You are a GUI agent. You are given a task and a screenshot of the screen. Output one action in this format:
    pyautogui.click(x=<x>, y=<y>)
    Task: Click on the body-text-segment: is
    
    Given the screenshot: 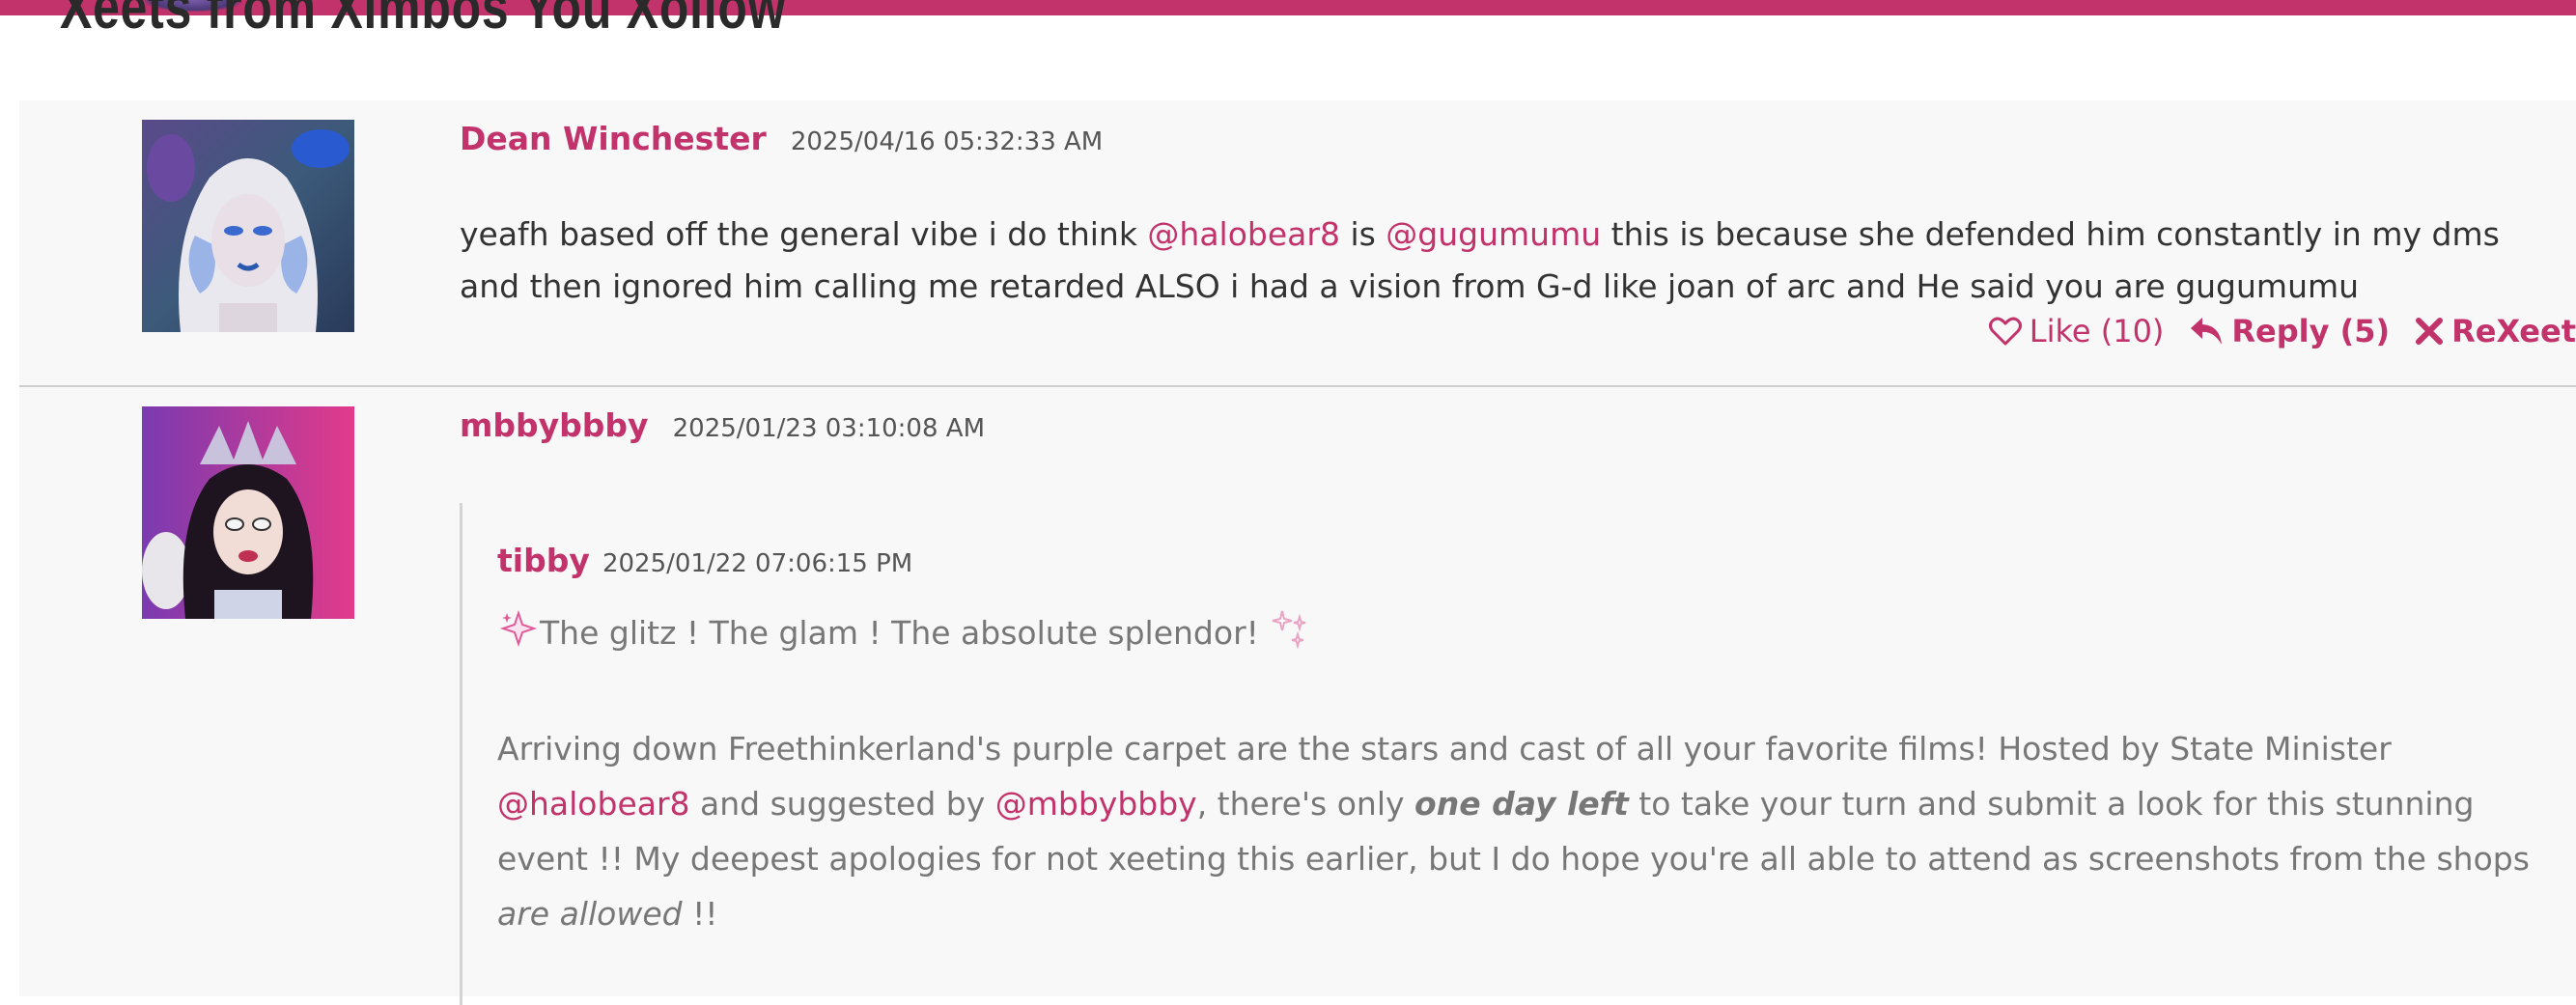 What is the action you would take?
    pyautogui.click(x=1363, y=234)
    